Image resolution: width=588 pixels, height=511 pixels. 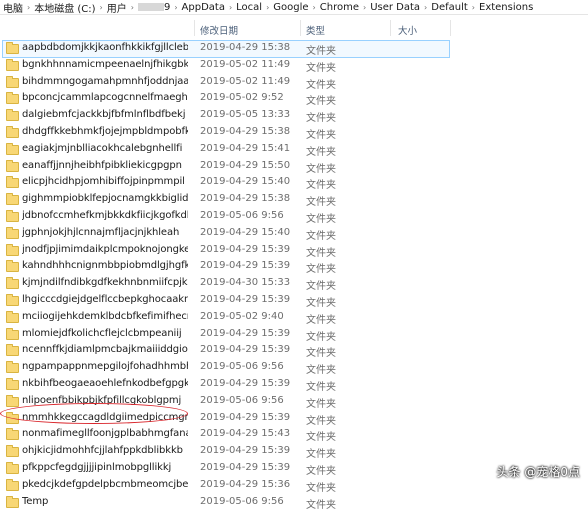 What do you see at coordinates (105, 215) in the screenshot?
I see `folder-name: jdbnofccmhefkmjbkkdkfiicjkgofkdh` at bounding box center [105, 215].